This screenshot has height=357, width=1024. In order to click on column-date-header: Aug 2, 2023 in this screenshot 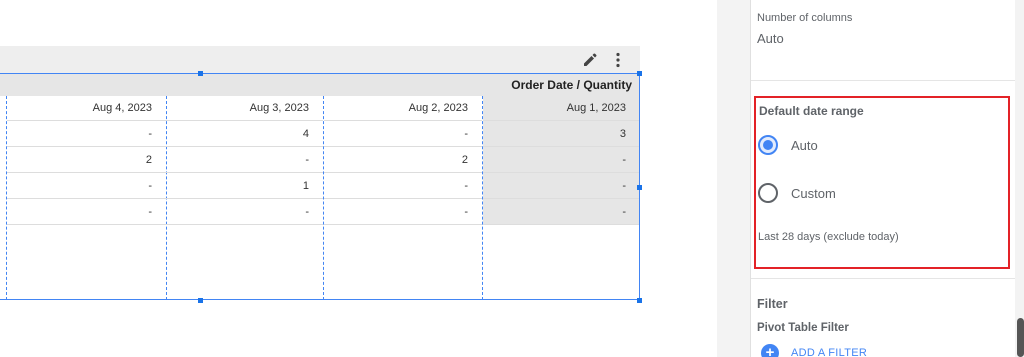, I will do `click(403, 108)`.